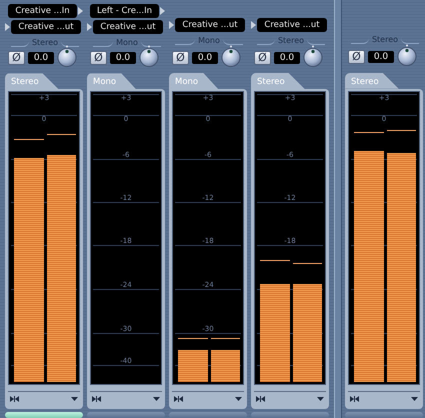 The width and height of the screenshot is (425, 418). Describe the element at coordinates (124, 11) in the screenshot. I see `input-route-display: Left - Cre...In` at that location.